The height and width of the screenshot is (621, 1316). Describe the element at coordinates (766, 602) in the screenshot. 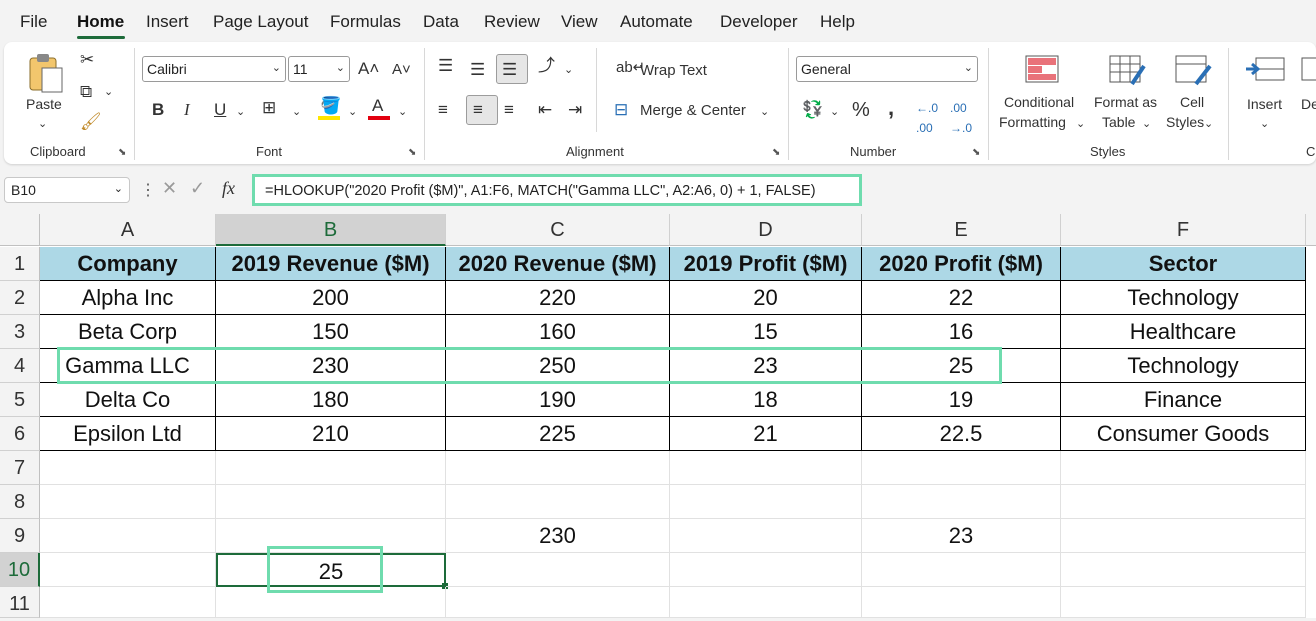

I see `cell-d11` at that location.